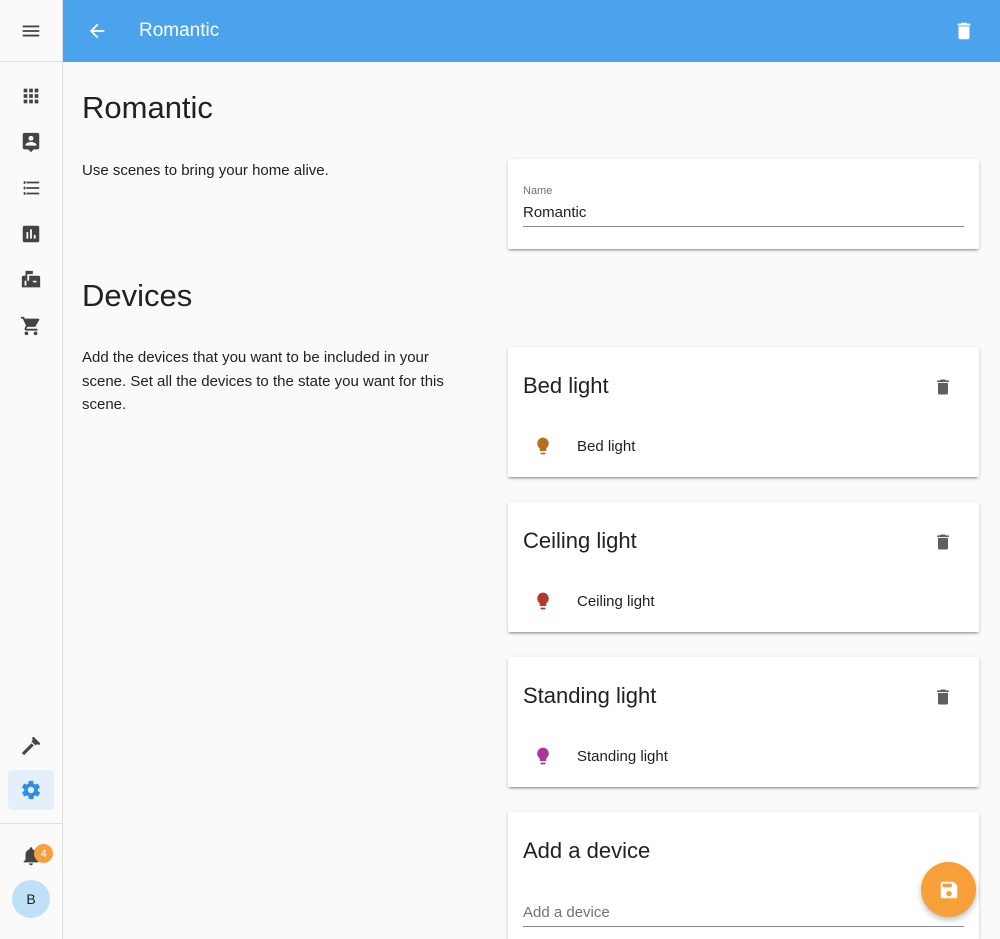 This screenshot has height=939, width=1000. I want to click on save-button, so click(948, 889).